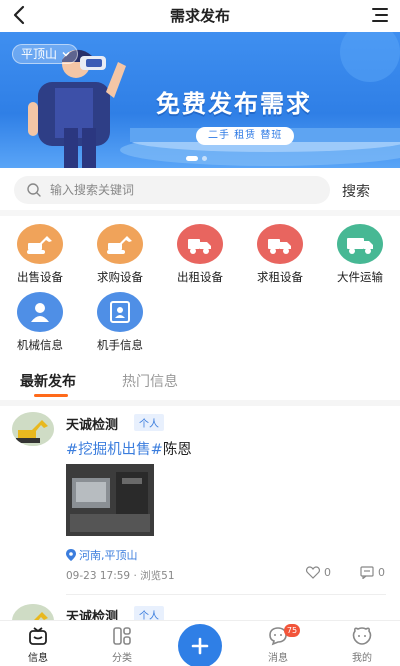  Describe the element at coordinates (360, 244) in the screenshot. I see `transport-truck-icon` at that location.